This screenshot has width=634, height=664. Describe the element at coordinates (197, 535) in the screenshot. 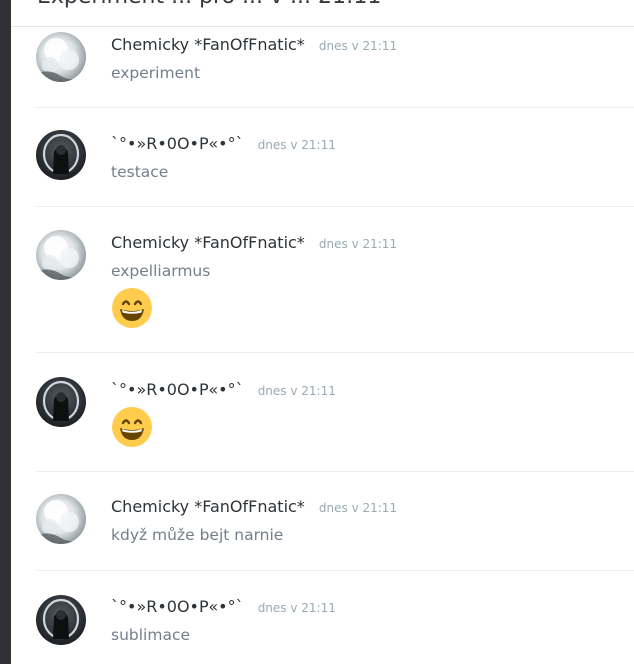

I see `message-text: když může bejt narnie` at that location.